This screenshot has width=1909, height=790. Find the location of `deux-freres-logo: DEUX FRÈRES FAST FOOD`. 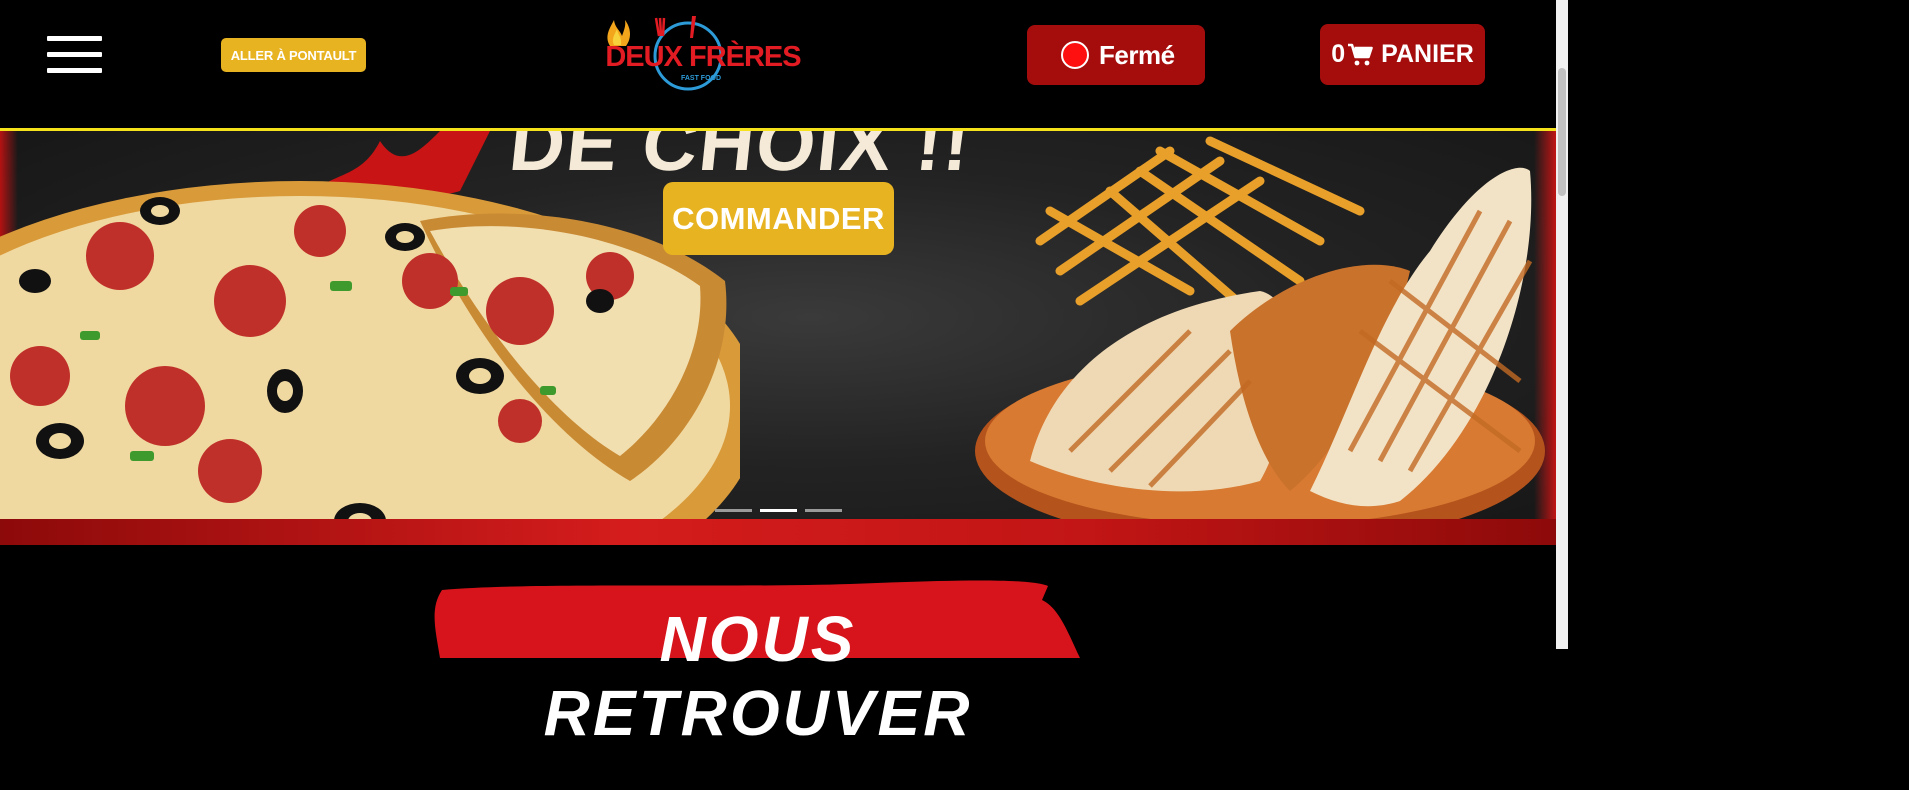

deux-freres-logo: DEUX FRÈRES FAST FOOD is located at coordinates (701, 54).